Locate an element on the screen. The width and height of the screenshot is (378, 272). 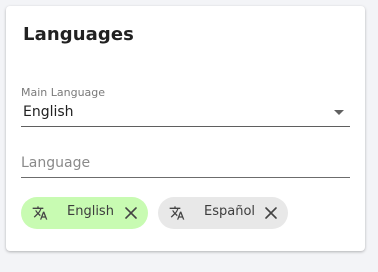
chip-english: English is located at coordinates (84, 213).